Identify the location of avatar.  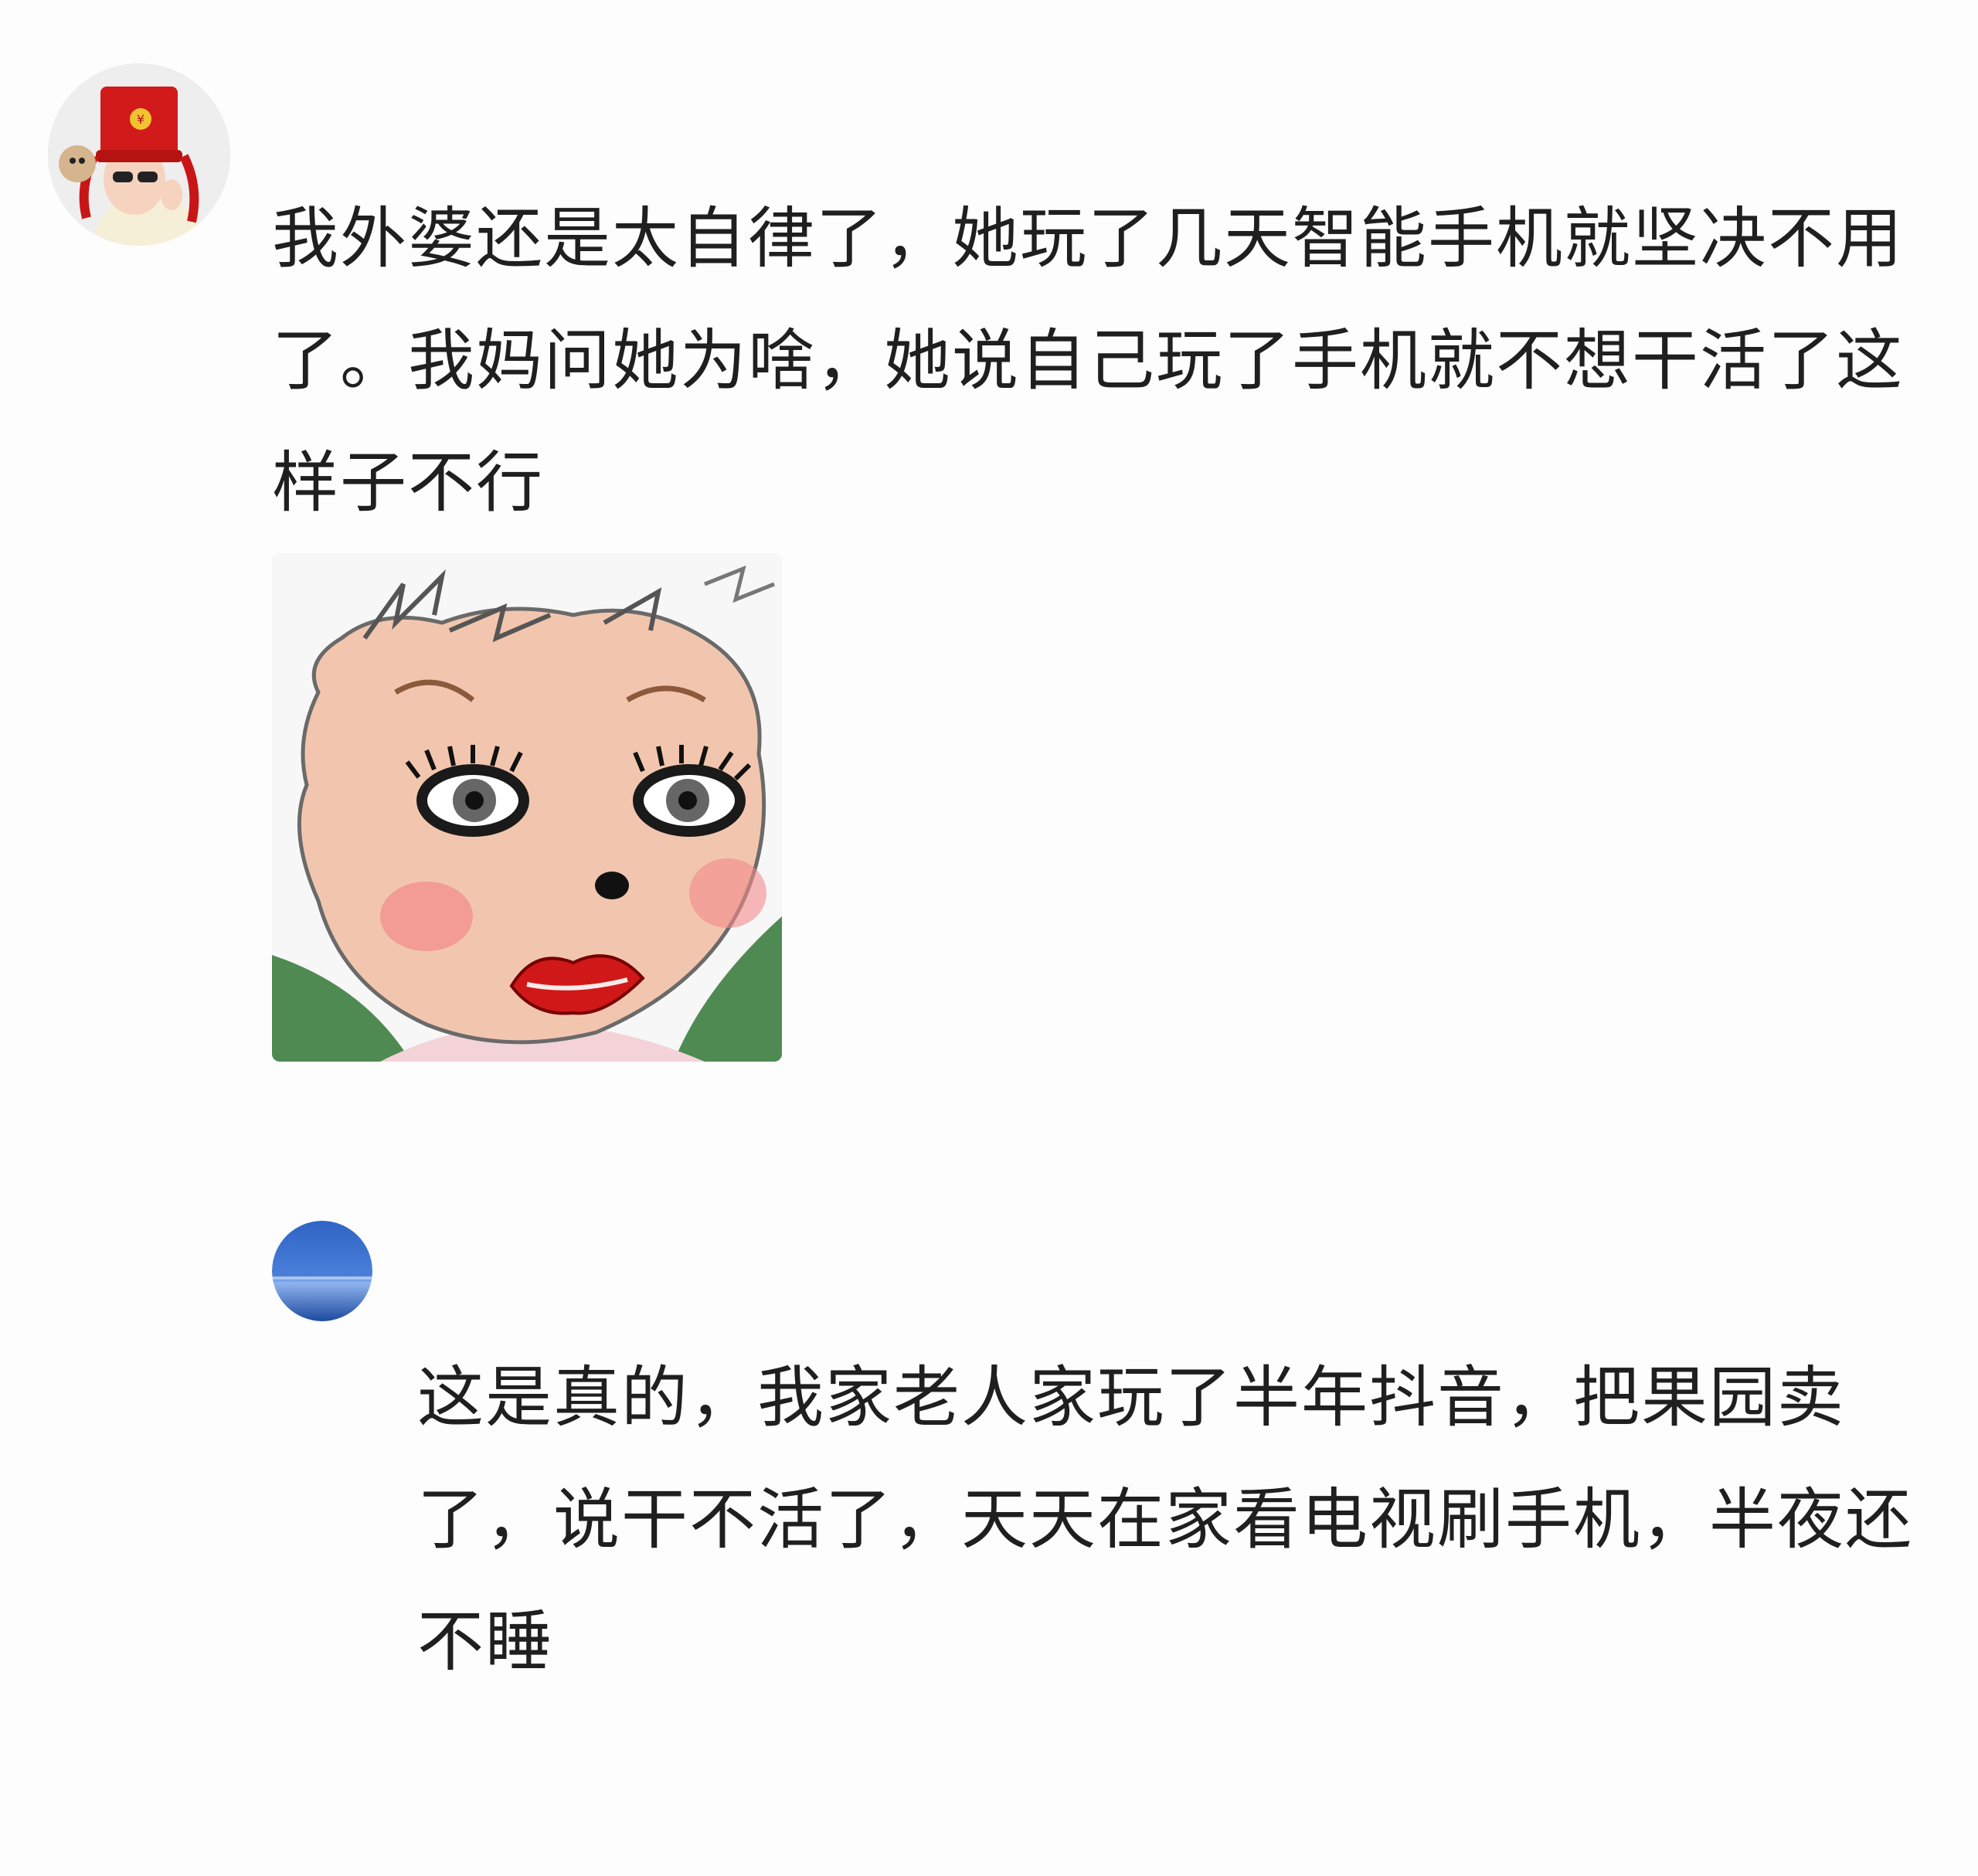
(322, 1271).